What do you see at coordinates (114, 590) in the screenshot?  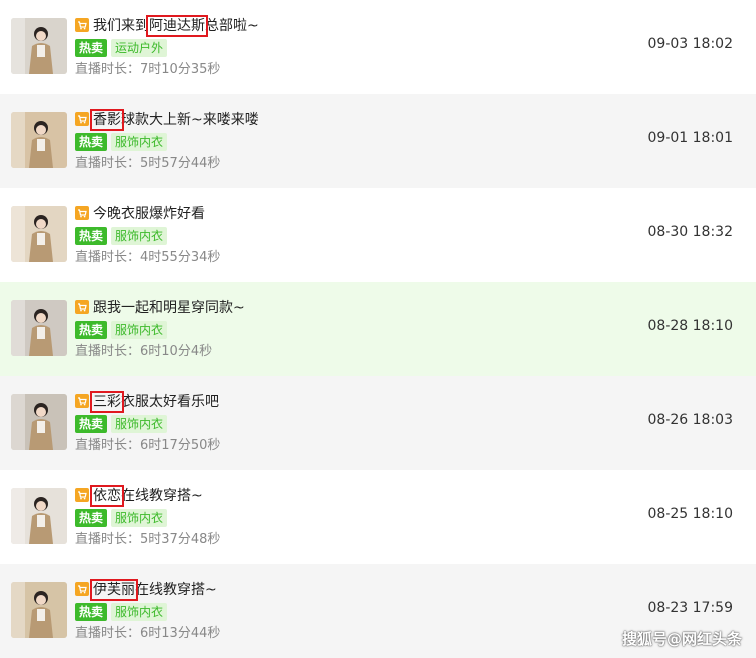 I see `brand-highlight: 伊芙丽` at bounding box center [114, 590].